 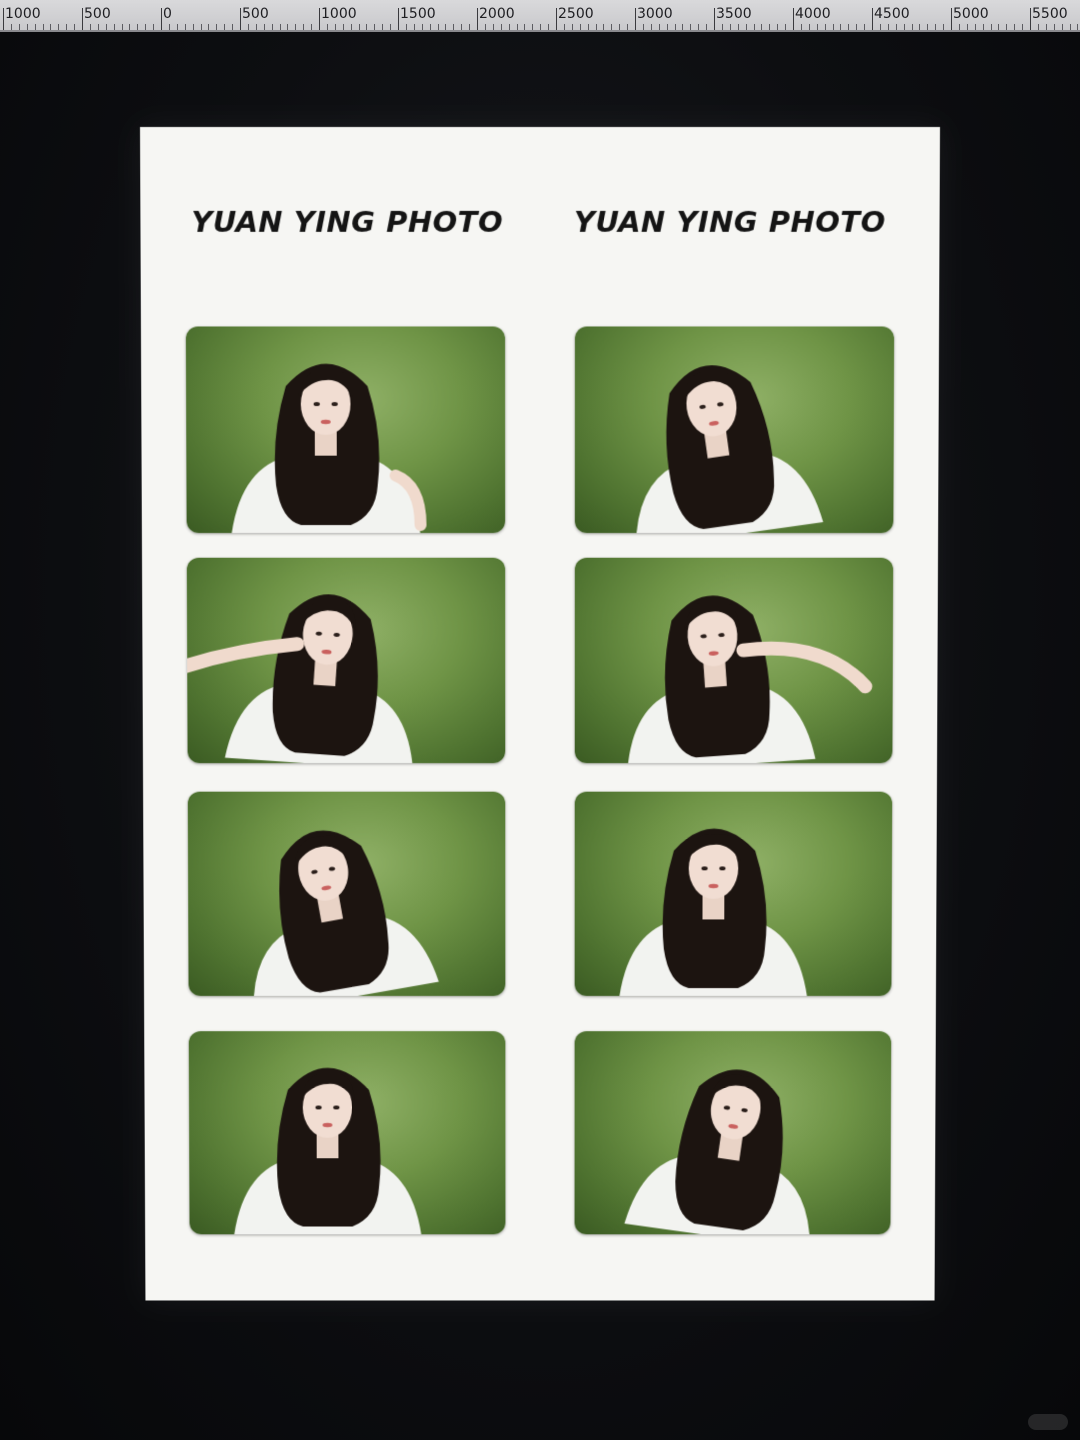 What do you see at coordinates (97, 14) in the screenshot?
I see `ruler-tick-label: 500` at bounding box center [97, 14].